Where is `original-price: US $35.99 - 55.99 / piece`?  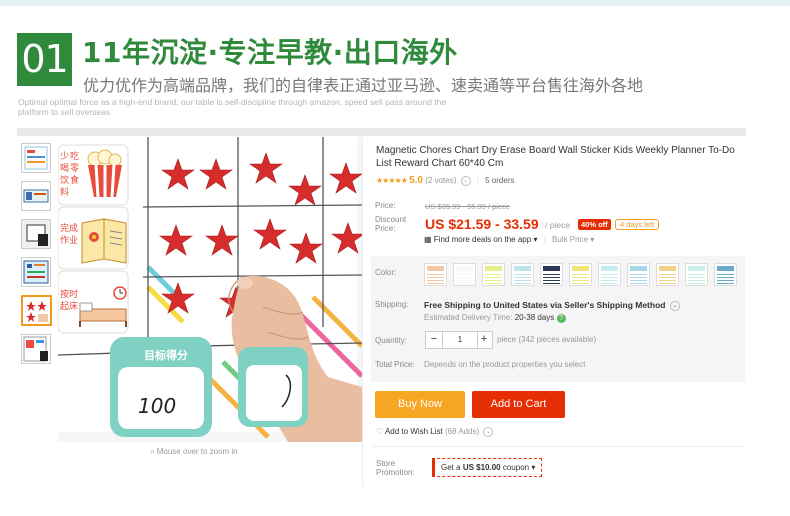 original-price: US $35.99 - 55.99 / piece is located at coordinates (468, 206).